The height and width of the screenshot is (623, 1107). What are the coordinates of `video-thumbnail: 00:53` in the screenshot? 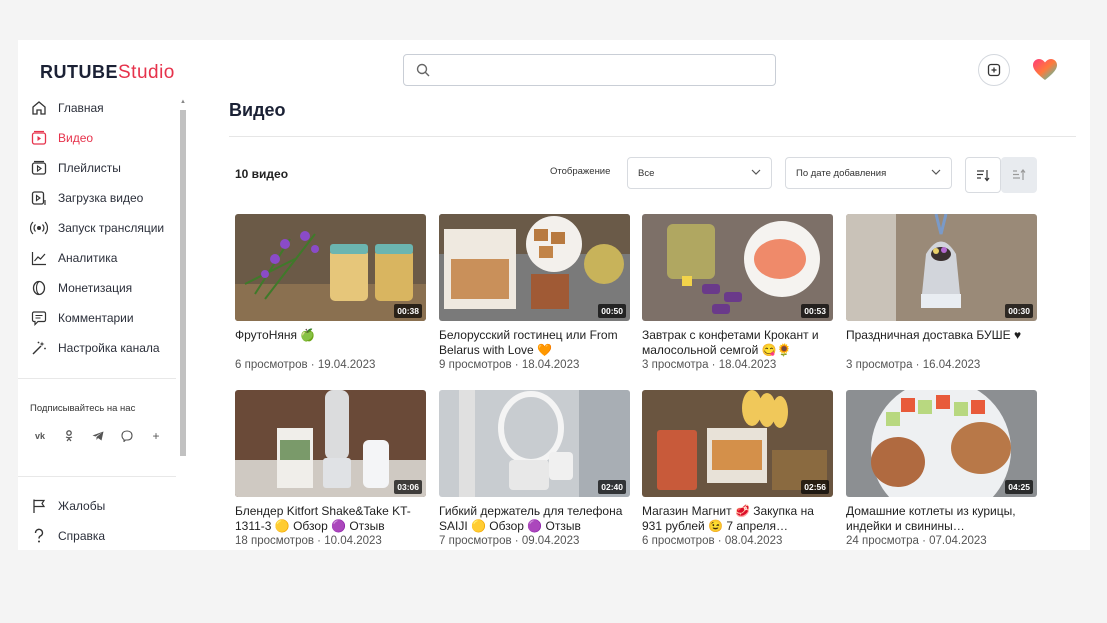 It's located at (737, 267).